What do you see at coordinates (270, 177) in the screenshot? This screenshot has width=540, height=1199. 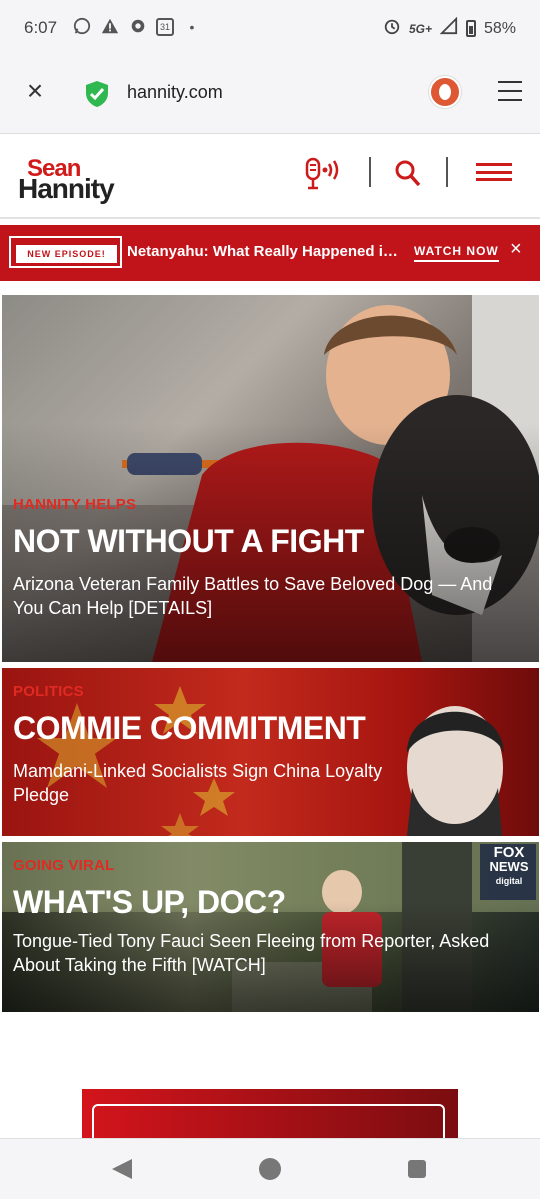 I see `site-header: Sean Hannity` at bounding box center [270, 177].